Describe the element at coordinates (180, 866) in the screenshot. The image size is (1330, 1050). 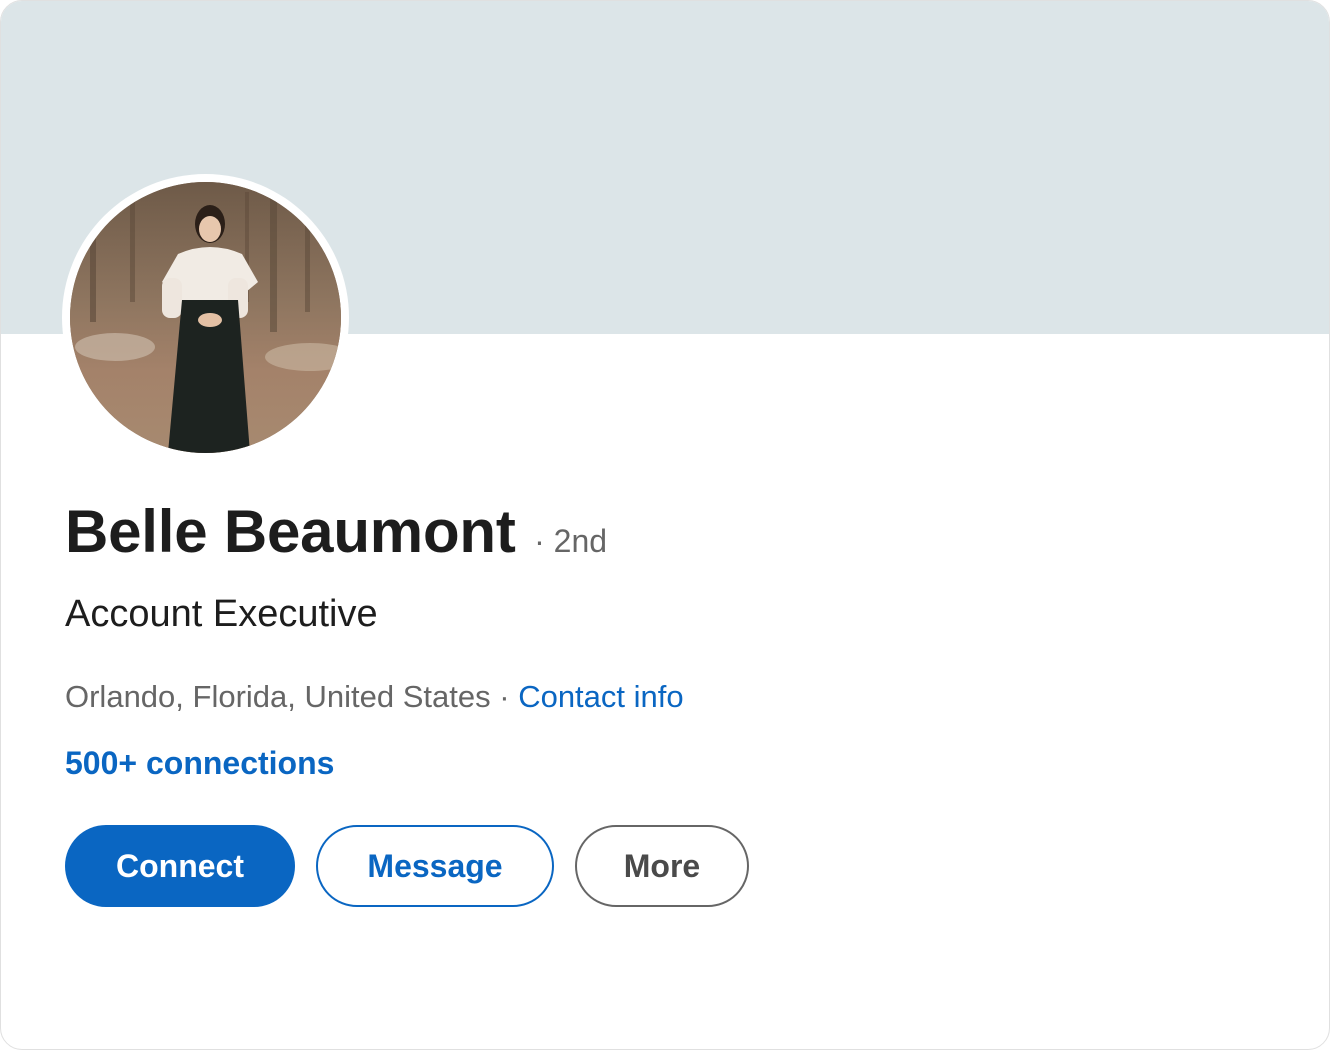
I see `connect-button: Connect` at that location.